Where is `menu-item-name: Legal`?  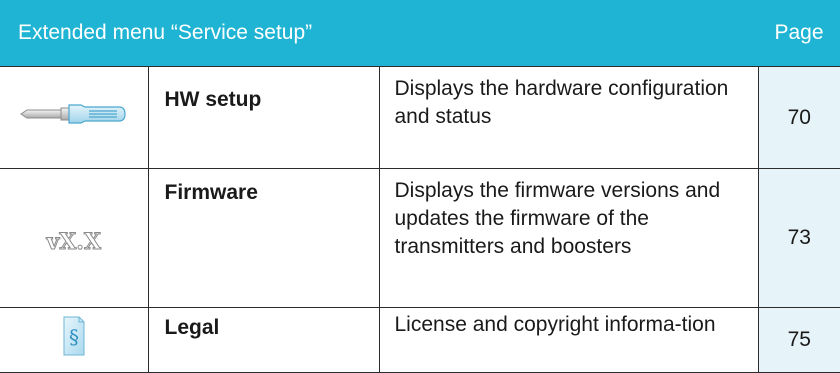
menu-item-name: Legal is located at coordinates (263, 340).